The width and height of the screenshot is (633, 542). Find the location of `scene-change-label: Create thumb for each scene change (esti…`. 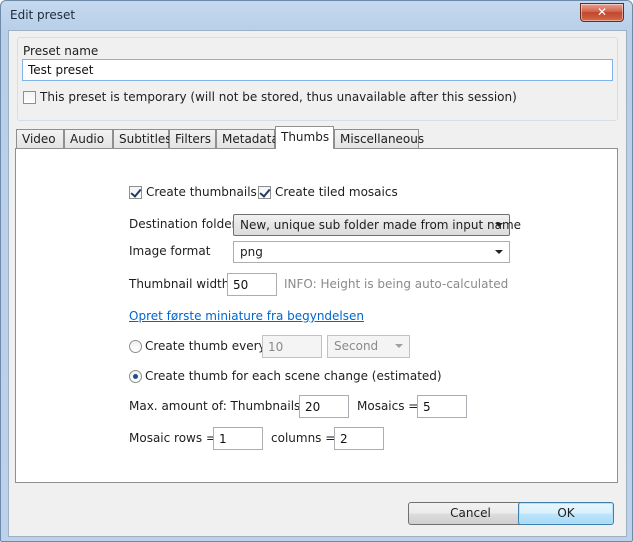

scene-change-label: Create thumb for each scene change (esti… is located at coordinates (293, 376).